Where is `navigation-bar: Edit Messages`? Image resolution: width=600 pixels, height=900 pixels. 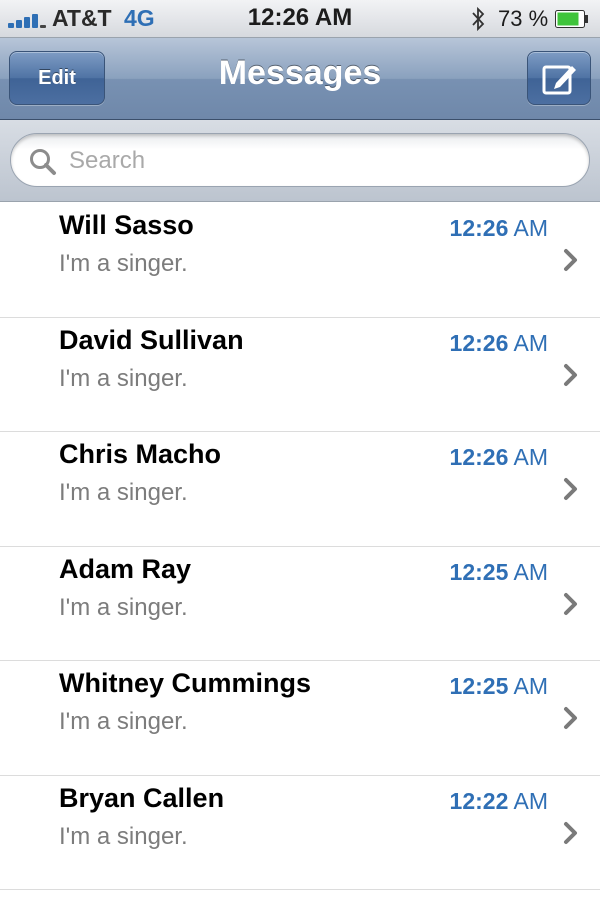 navigation-bar: Edit Messages is located at coordinates (300, 79).